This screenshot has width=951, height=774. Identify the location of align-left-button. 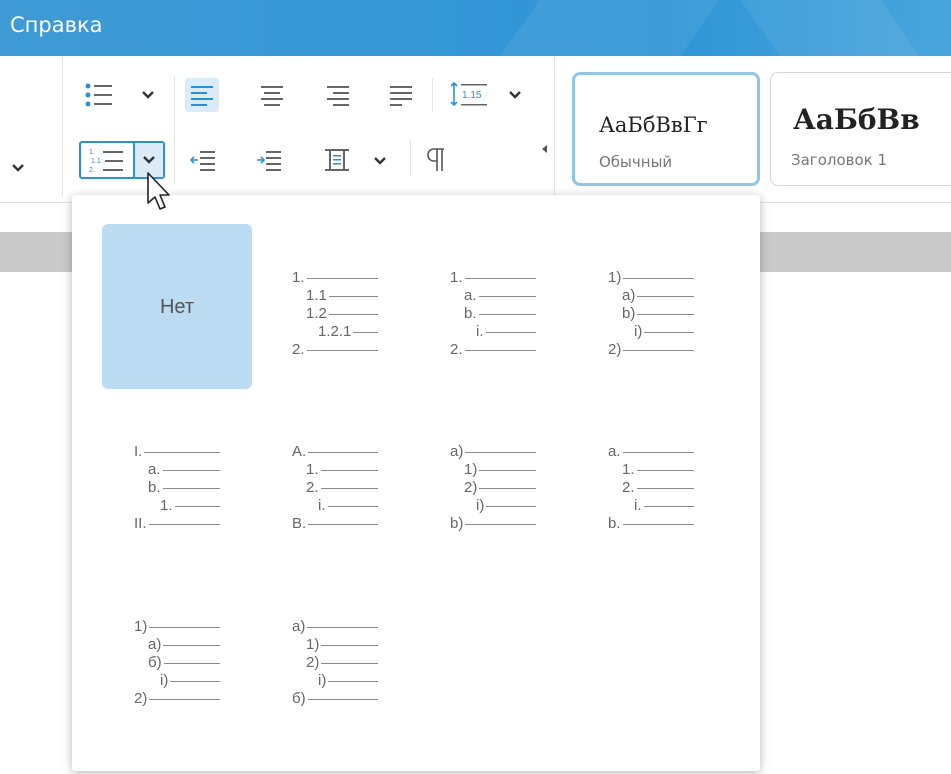
(202, 95).